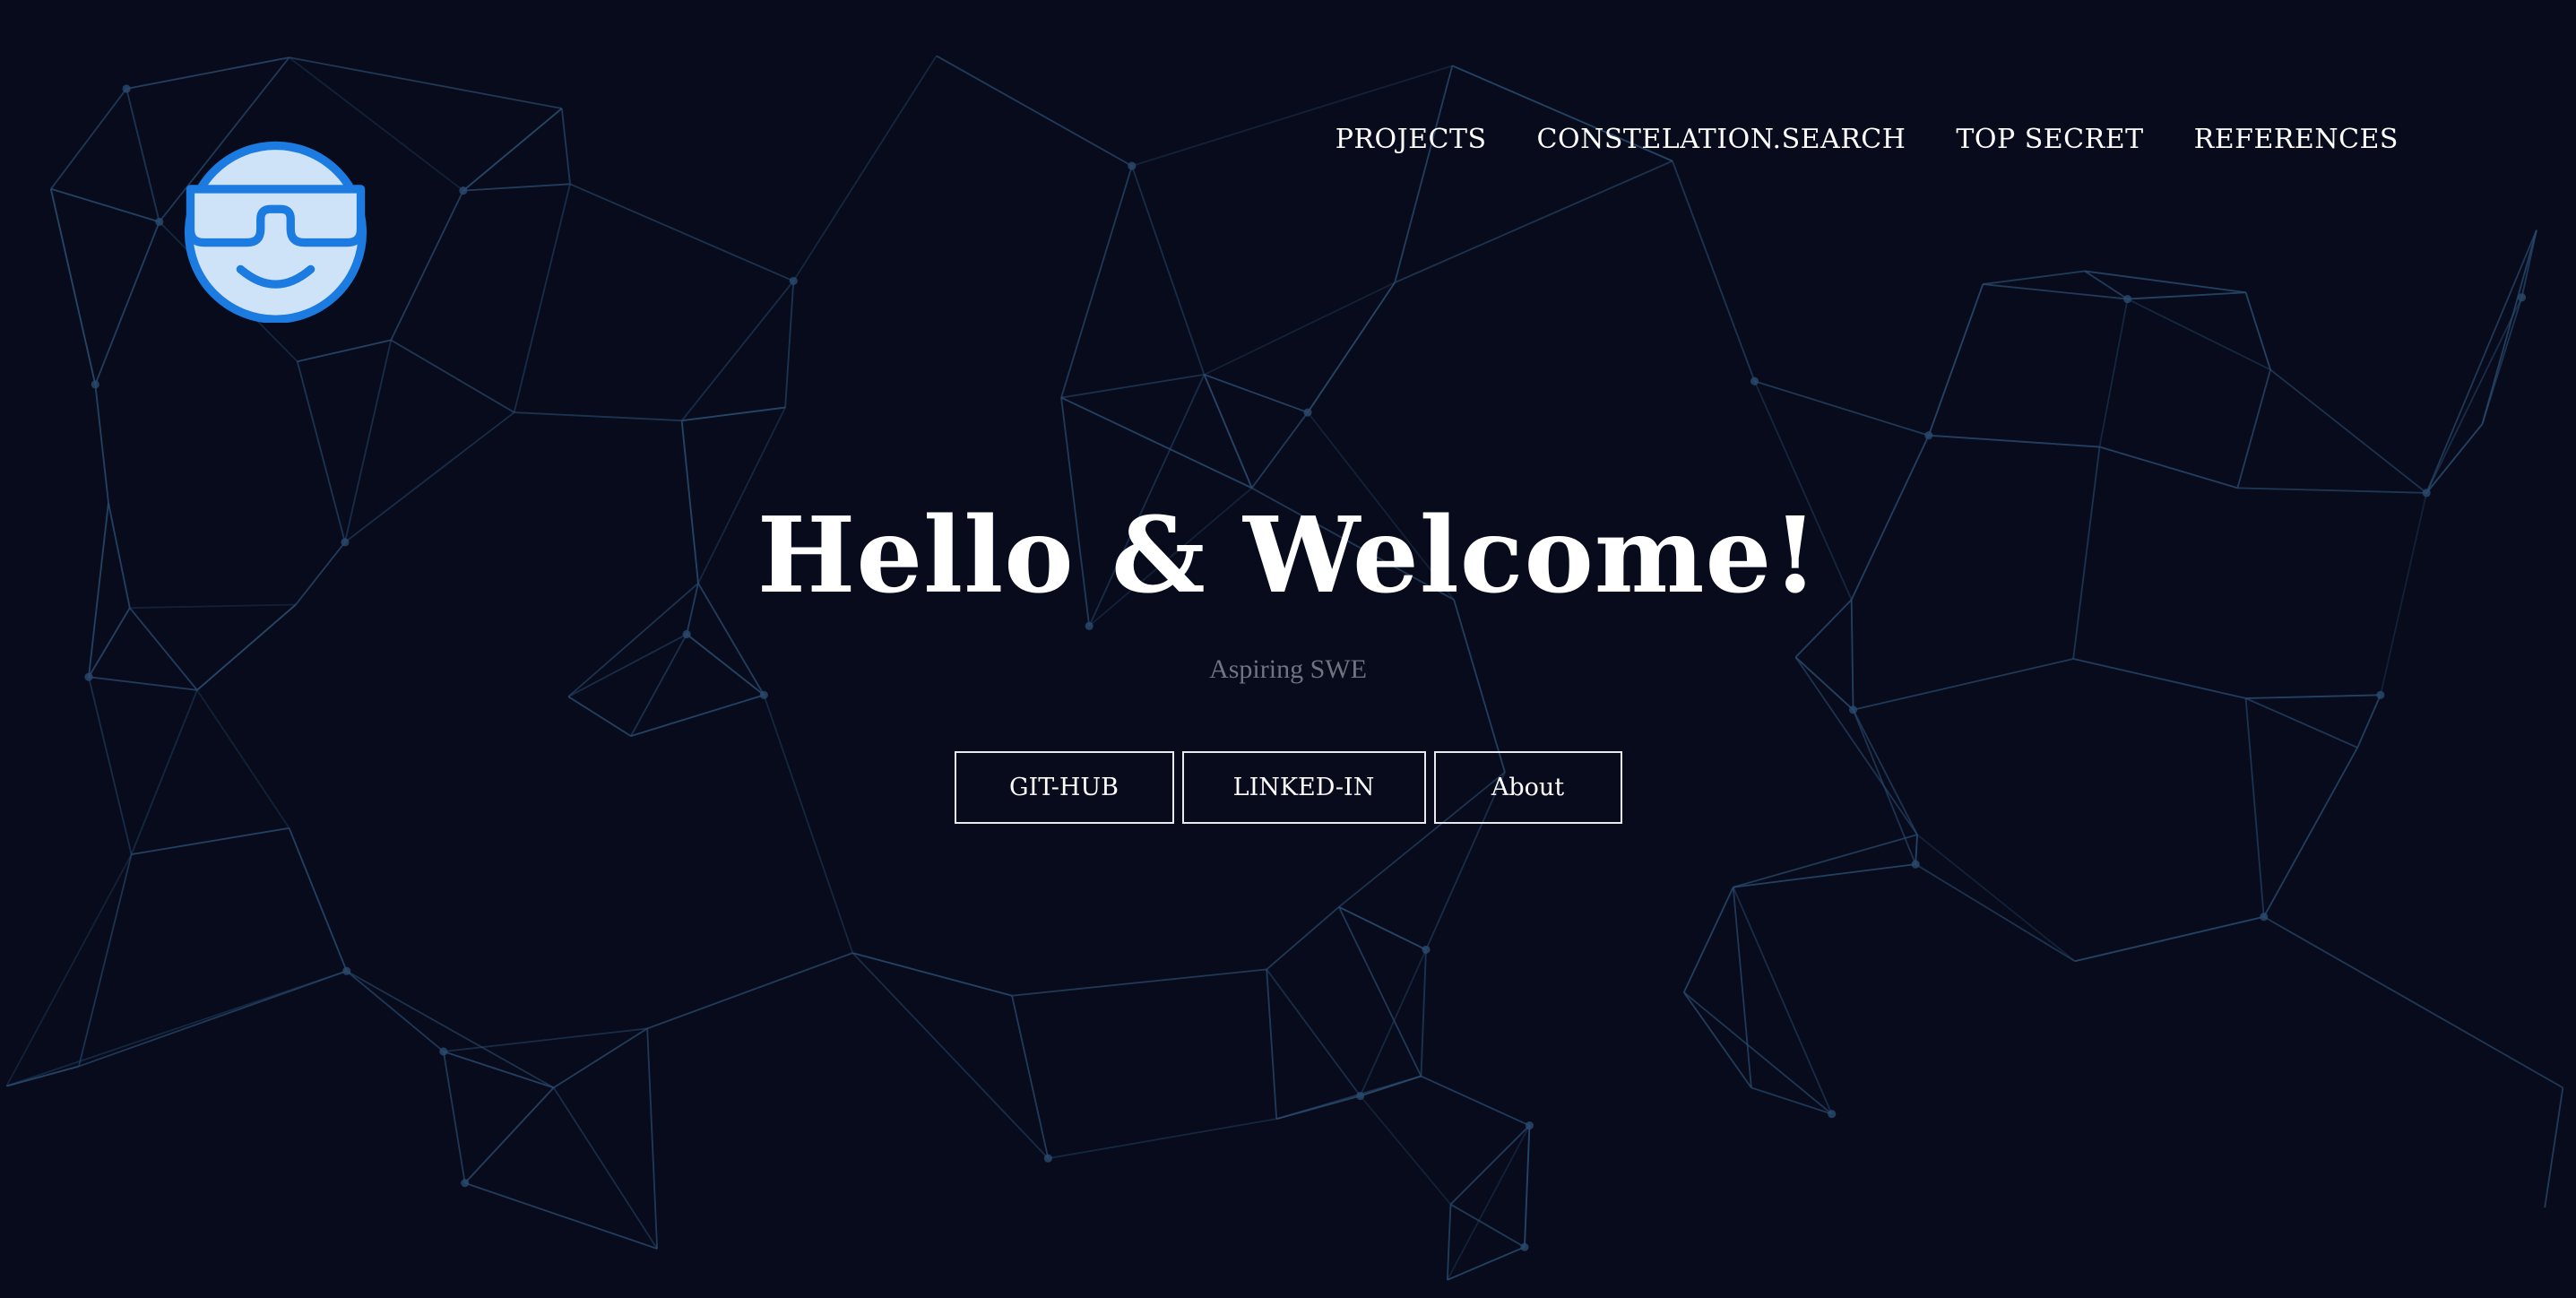 The height and width of the screenshot is (1298, 2576). Describe the element at coordinates (2049, 140) in the screenshot. I see `nav-top-secret: TOP SECRET` at that location.